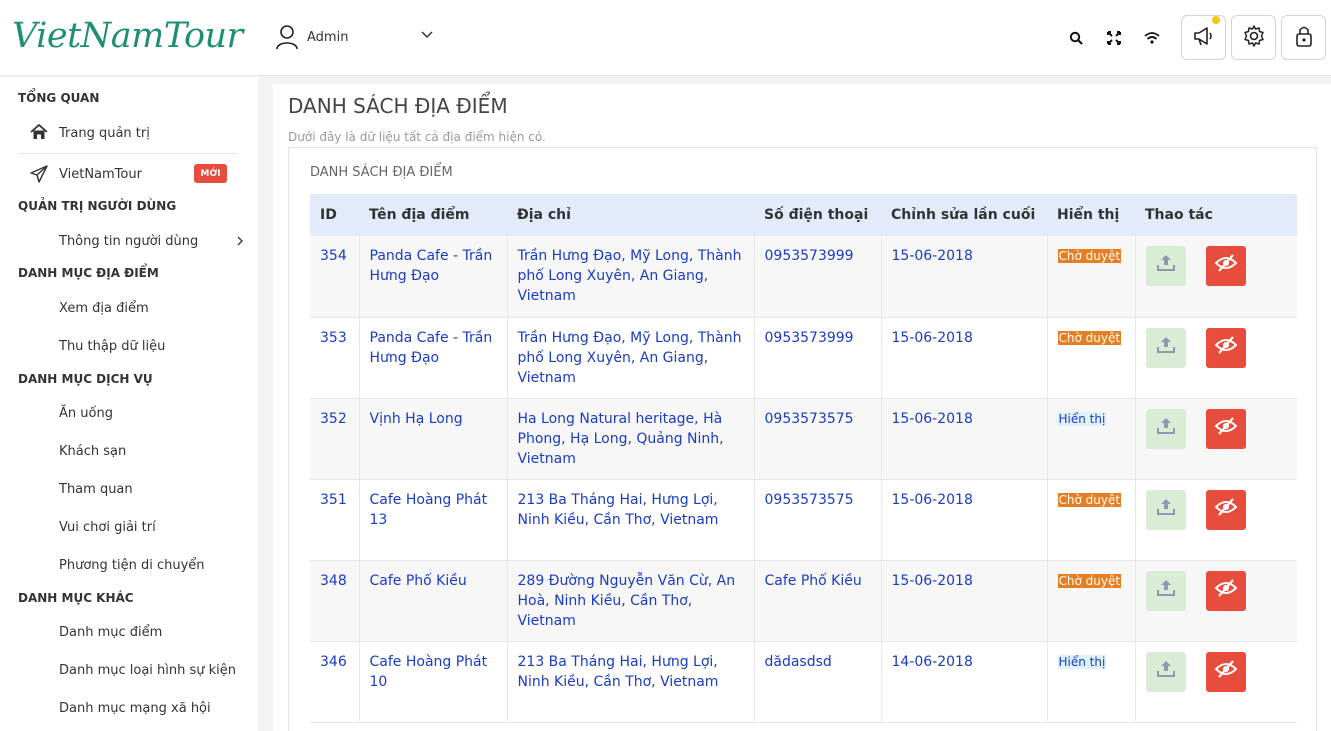  Describe the element at coordinates (433, 601) in the screenshot. I see `cell-name: Cafe Phố Kiều` at that location.